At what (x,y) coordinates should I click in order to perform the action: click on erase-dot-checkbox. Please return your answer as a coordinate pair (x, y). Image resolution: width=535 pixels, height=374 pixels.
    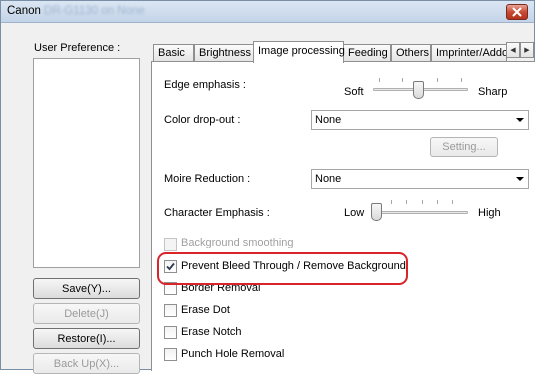
    Looking at the image, I should click on (170, 310).